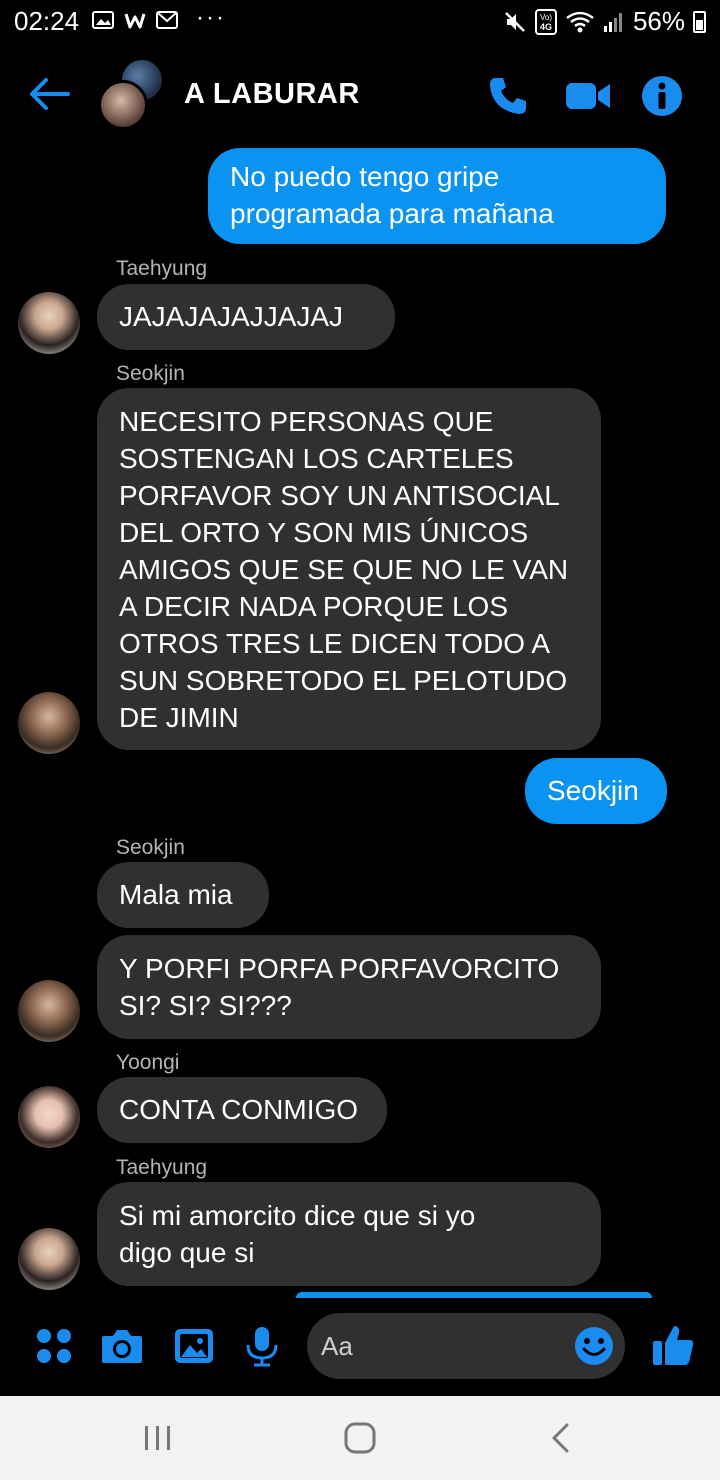 The width and height of the screenshot is (720, 1480). I want to click on message-input-container, so click(466, 1346).